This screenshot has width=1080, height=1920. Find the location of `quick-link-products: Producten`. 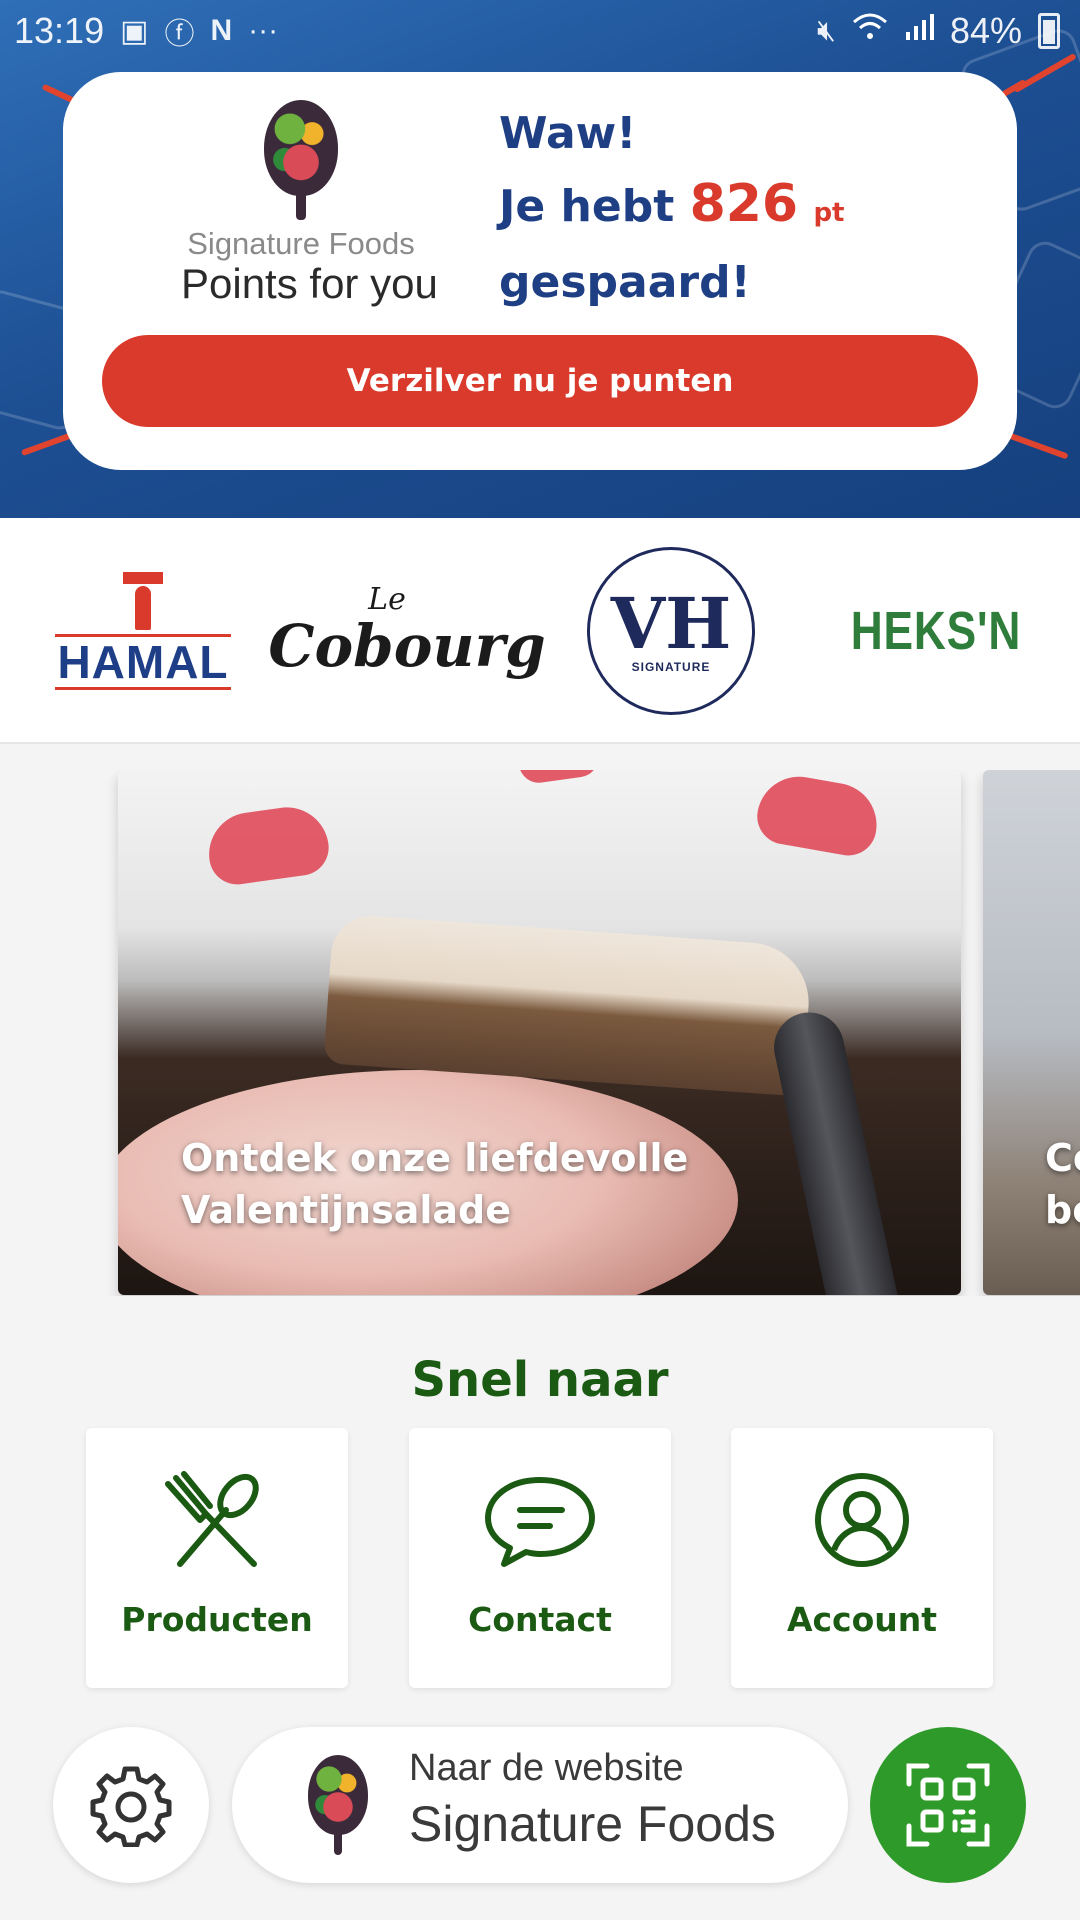

quick-link-products: Producten is located at coordinates (217, 1558).